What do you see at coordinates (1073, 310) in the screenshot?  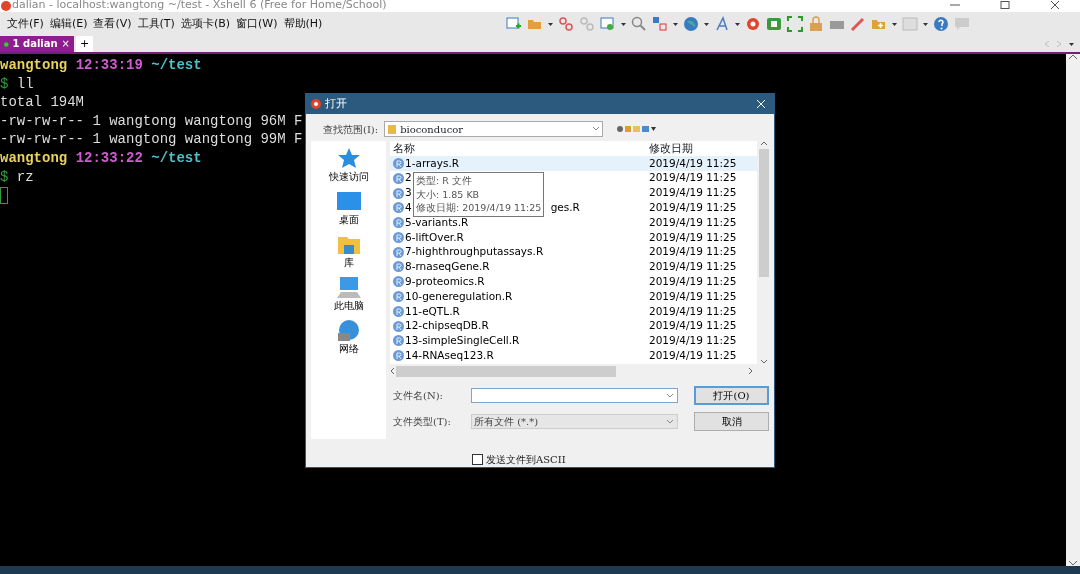 I see `scrollbar` at bounding box center [1073, 310].